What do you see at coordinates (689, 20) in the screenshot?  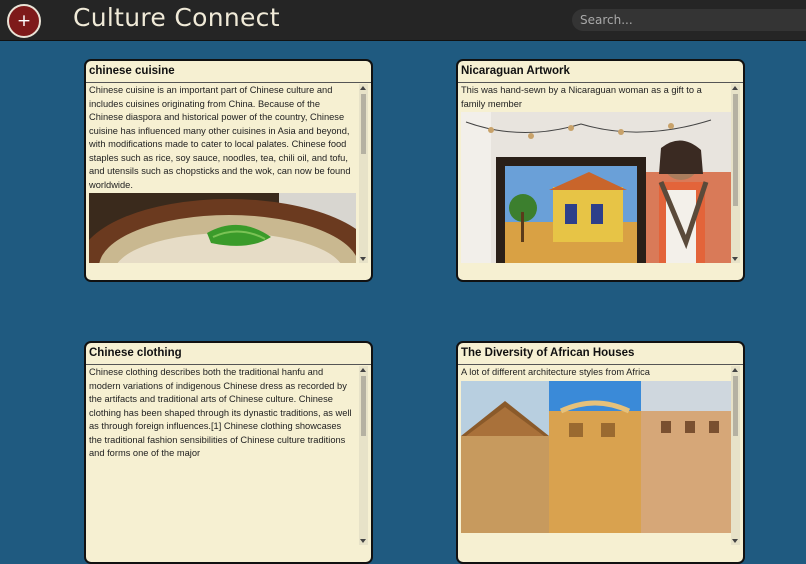 I see `search-input` at bounding box center [689, 20].